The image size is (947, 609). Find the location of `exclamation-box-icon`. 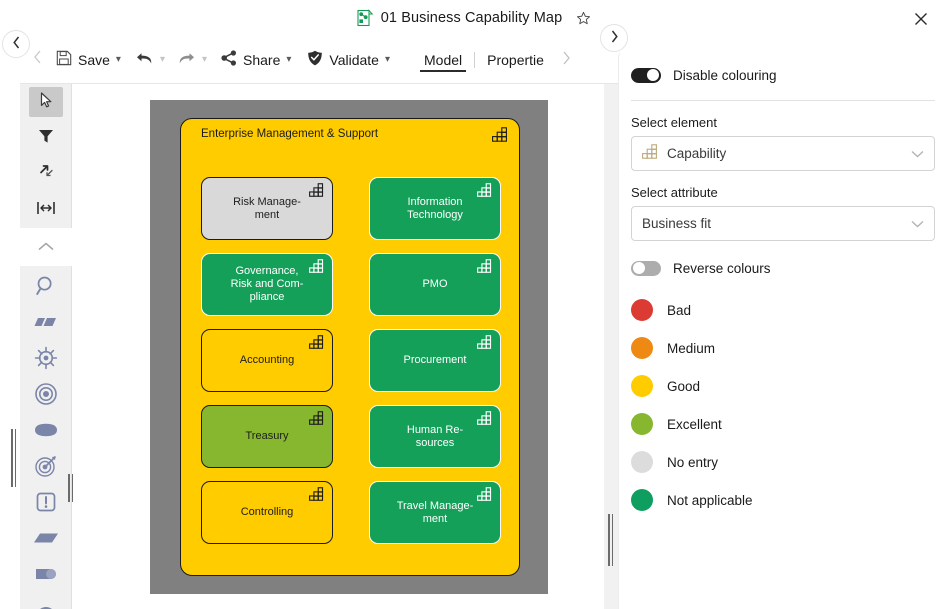

exclamation-box-icon is located at coordinates (46, 504).